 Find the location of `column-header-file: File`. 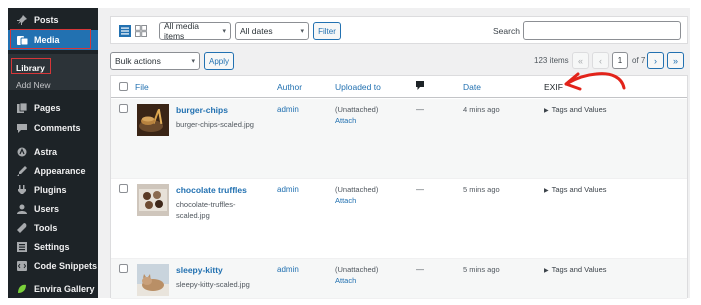

column-header-file: File is located at coordinates (142, 87).